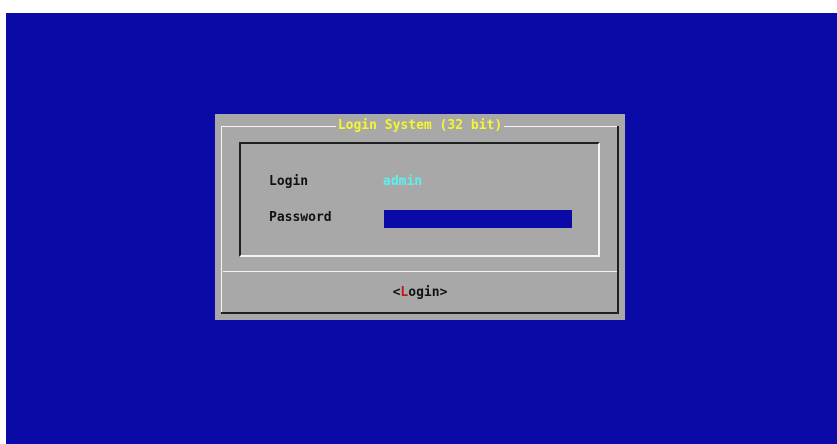 The image size is (837, 444). Describe the element at coordinates (300, 217) in the screenshot. I see `password-label: Password` at that location.